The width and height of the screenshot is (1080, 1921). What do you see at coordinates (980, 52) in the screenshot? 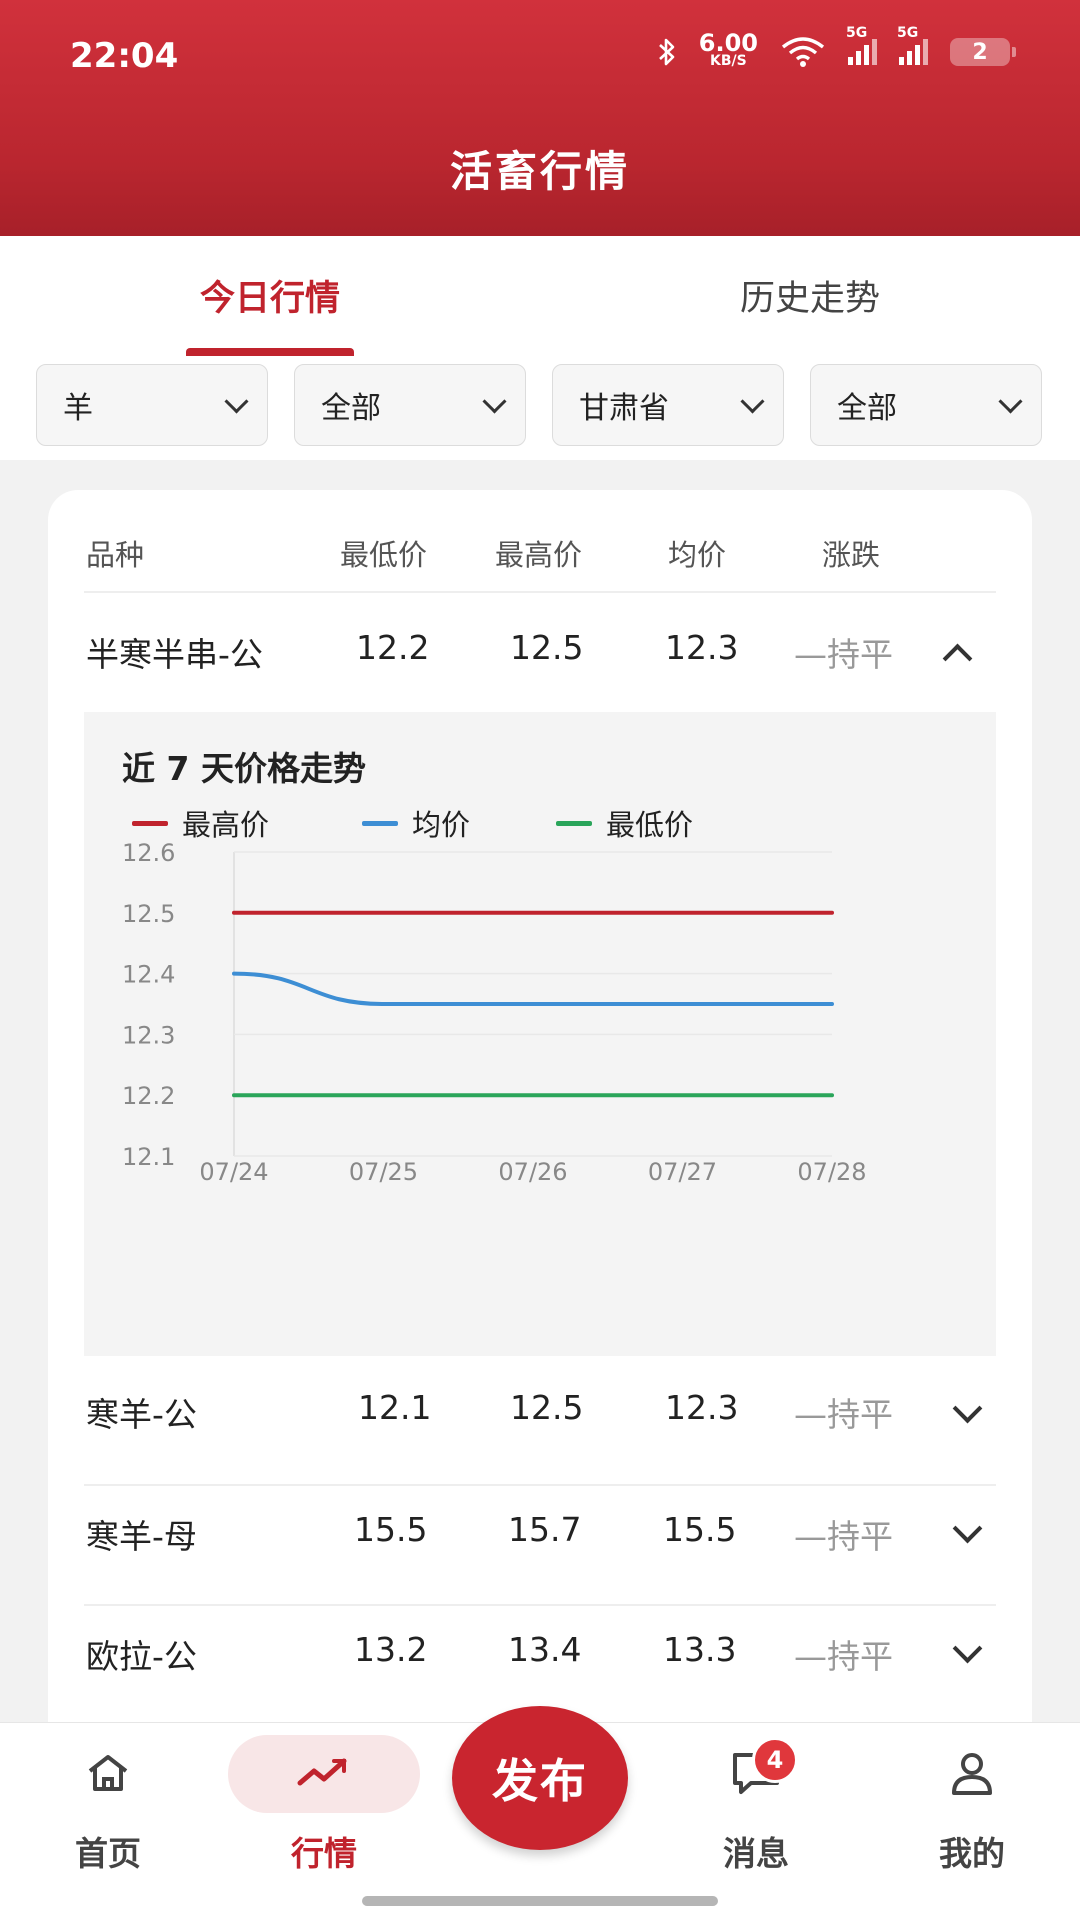
I see `battery-level: 2` at bounding box center [980, 52].